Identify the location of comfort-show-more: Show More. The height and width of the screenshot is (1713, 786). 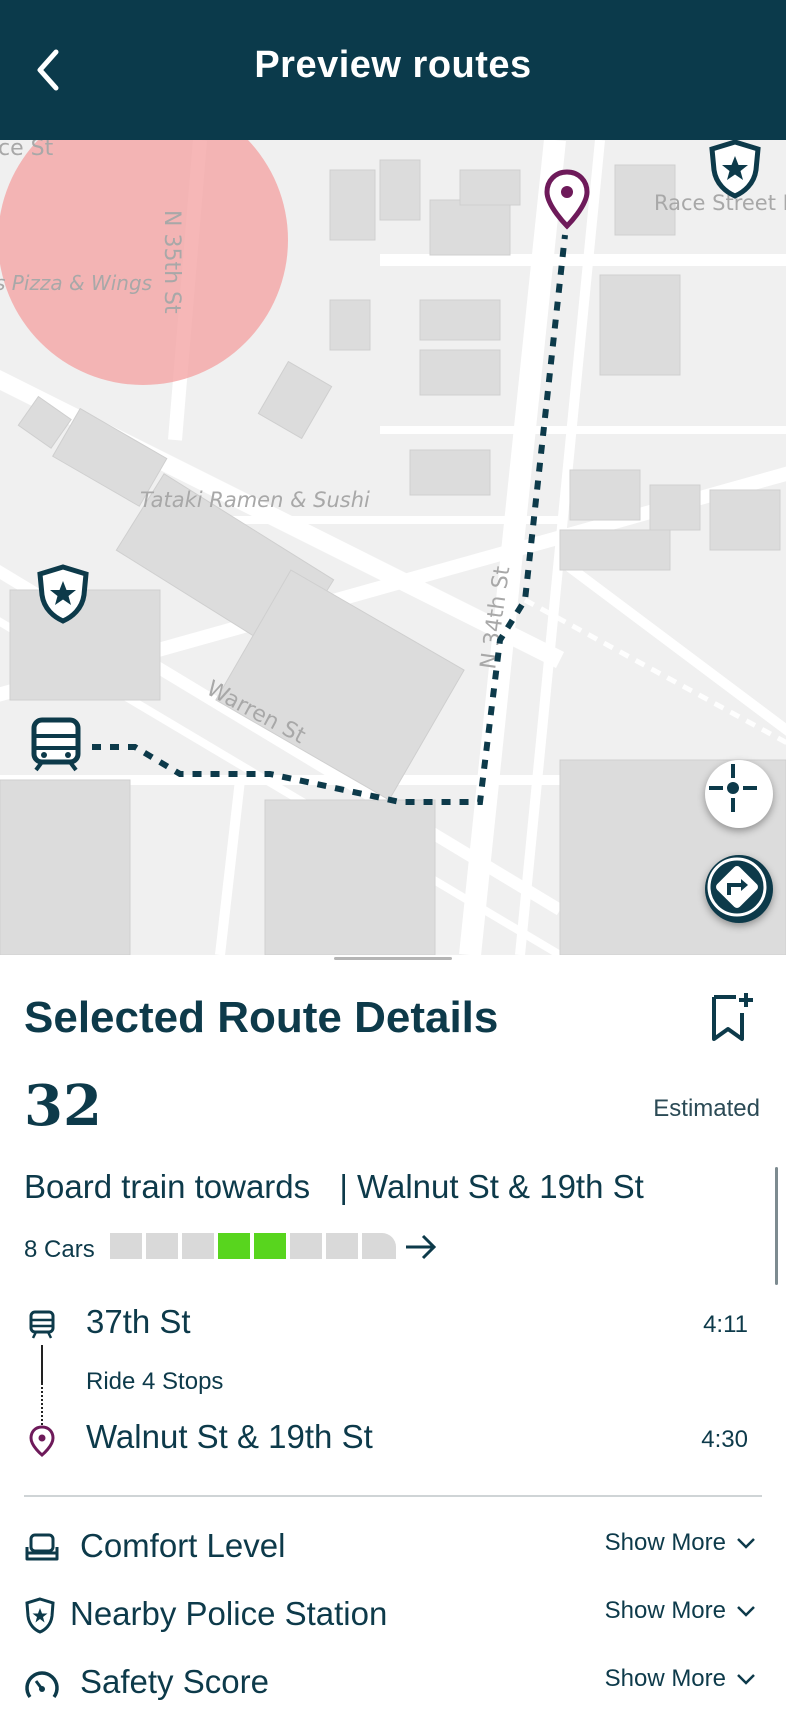
(680, 1543).